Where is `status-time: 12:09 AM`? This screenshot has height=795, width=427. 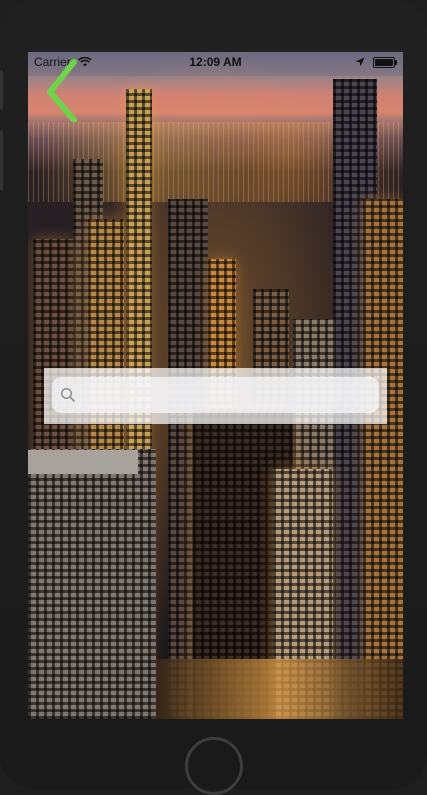 status-time: 12:09 AM is located at coordinates (215, 62).